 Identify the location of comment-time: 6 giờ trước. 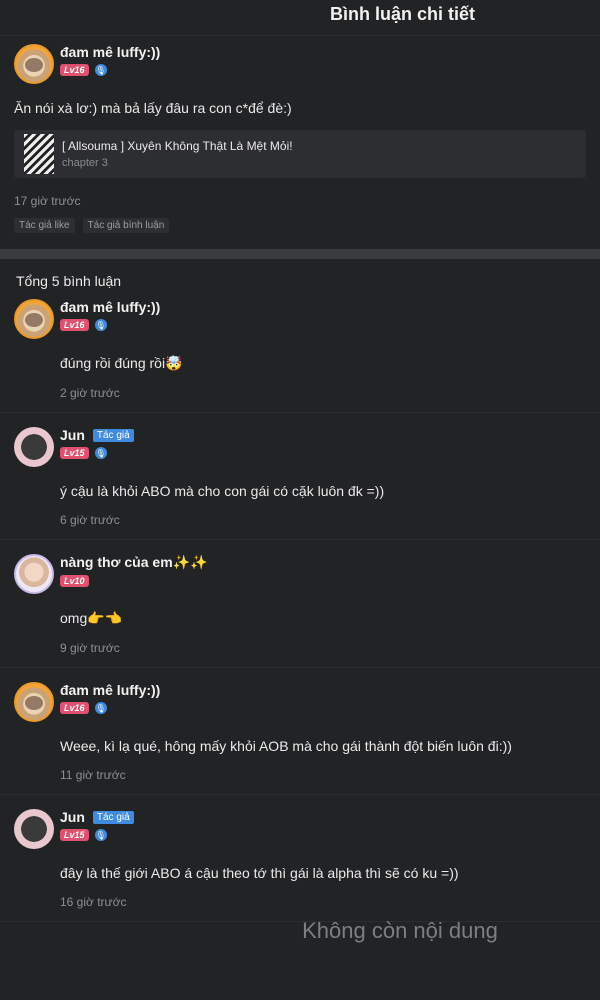
(90, 520).